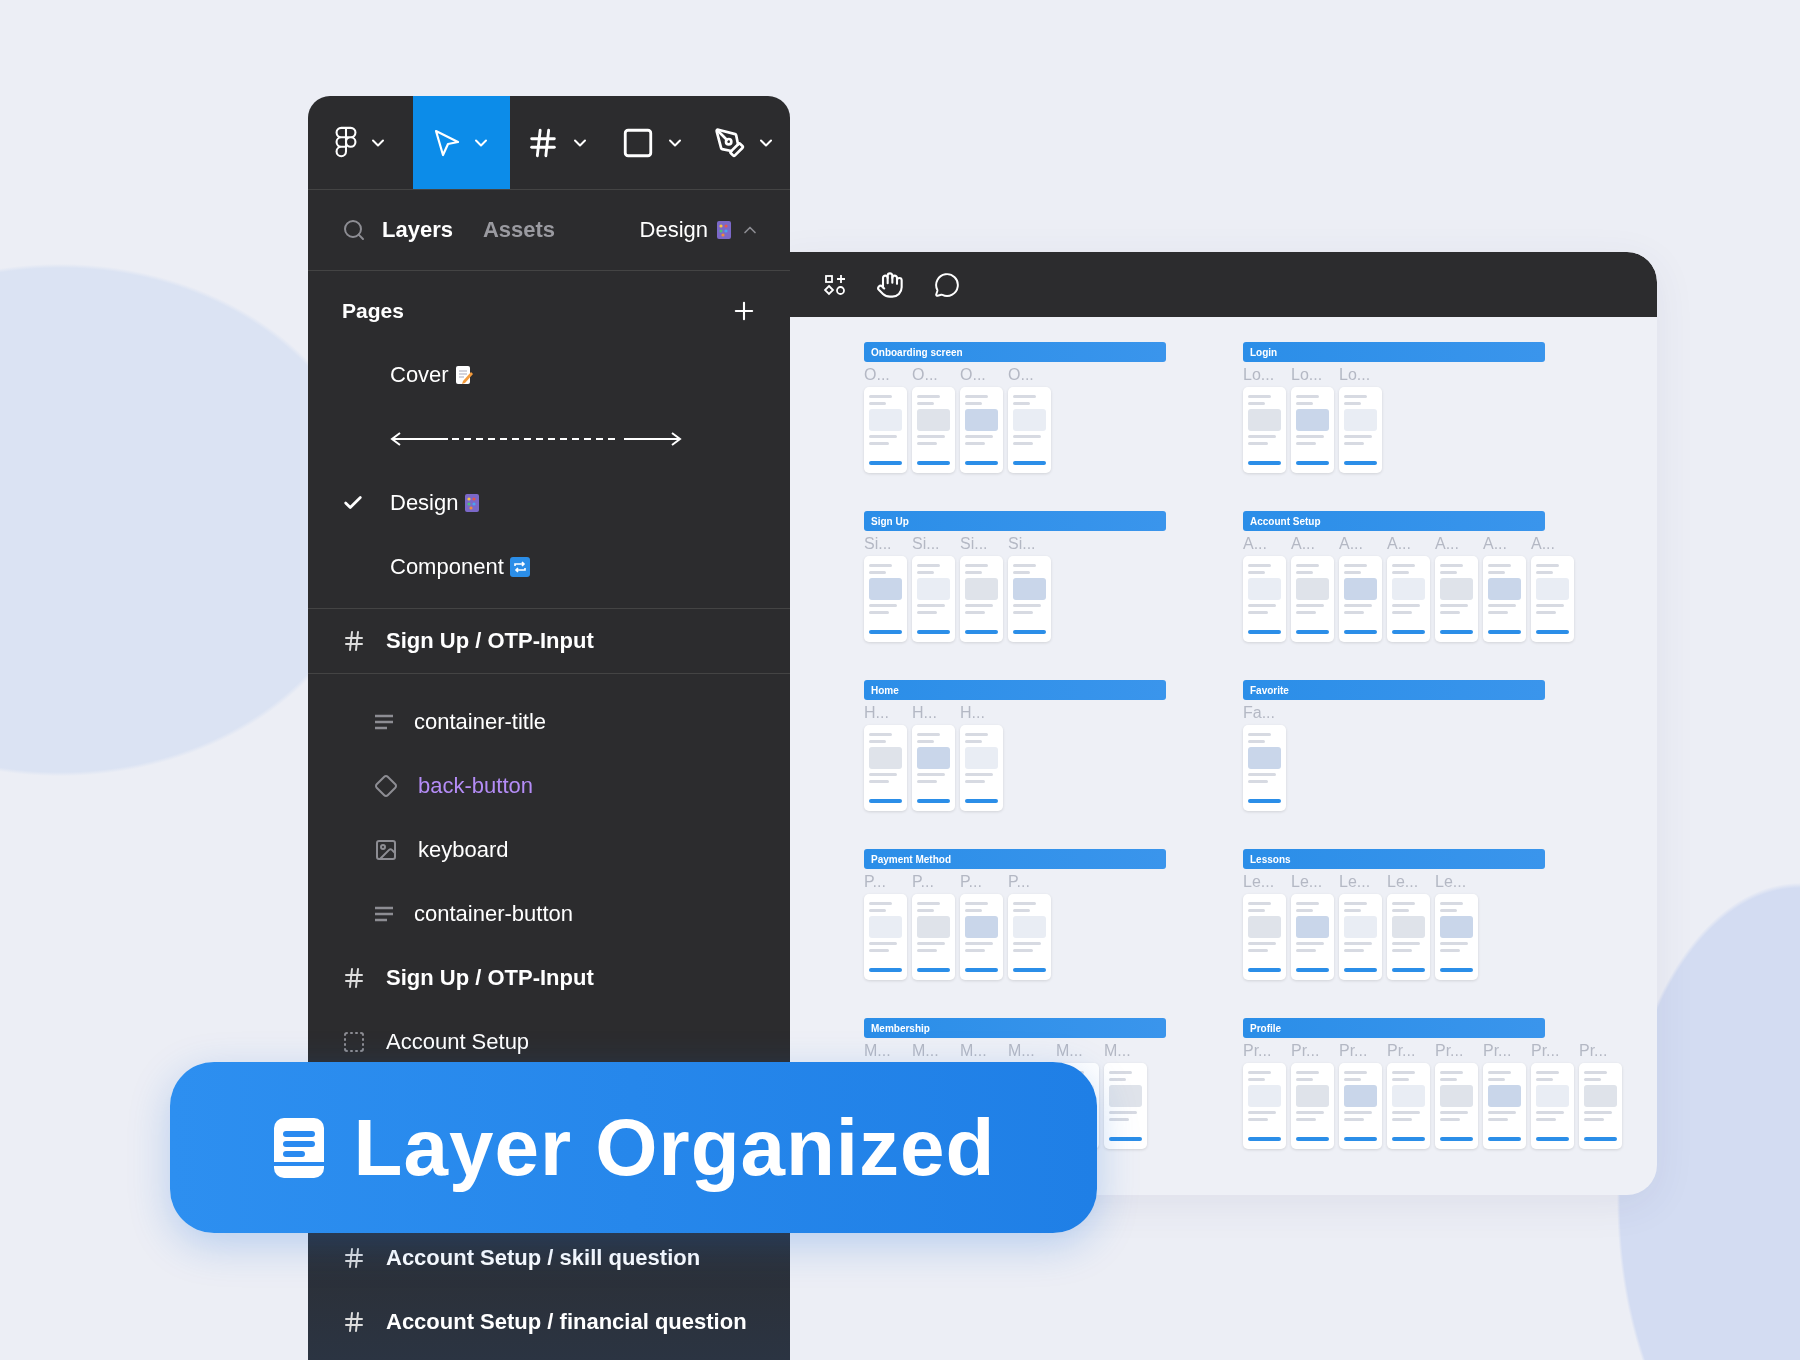 The image size is (1800, 1360). What do you see at coordinates (674, 1147) in the screenshot?
I see `banner-title: Layer Organized` at bounding box center [674, 1147].